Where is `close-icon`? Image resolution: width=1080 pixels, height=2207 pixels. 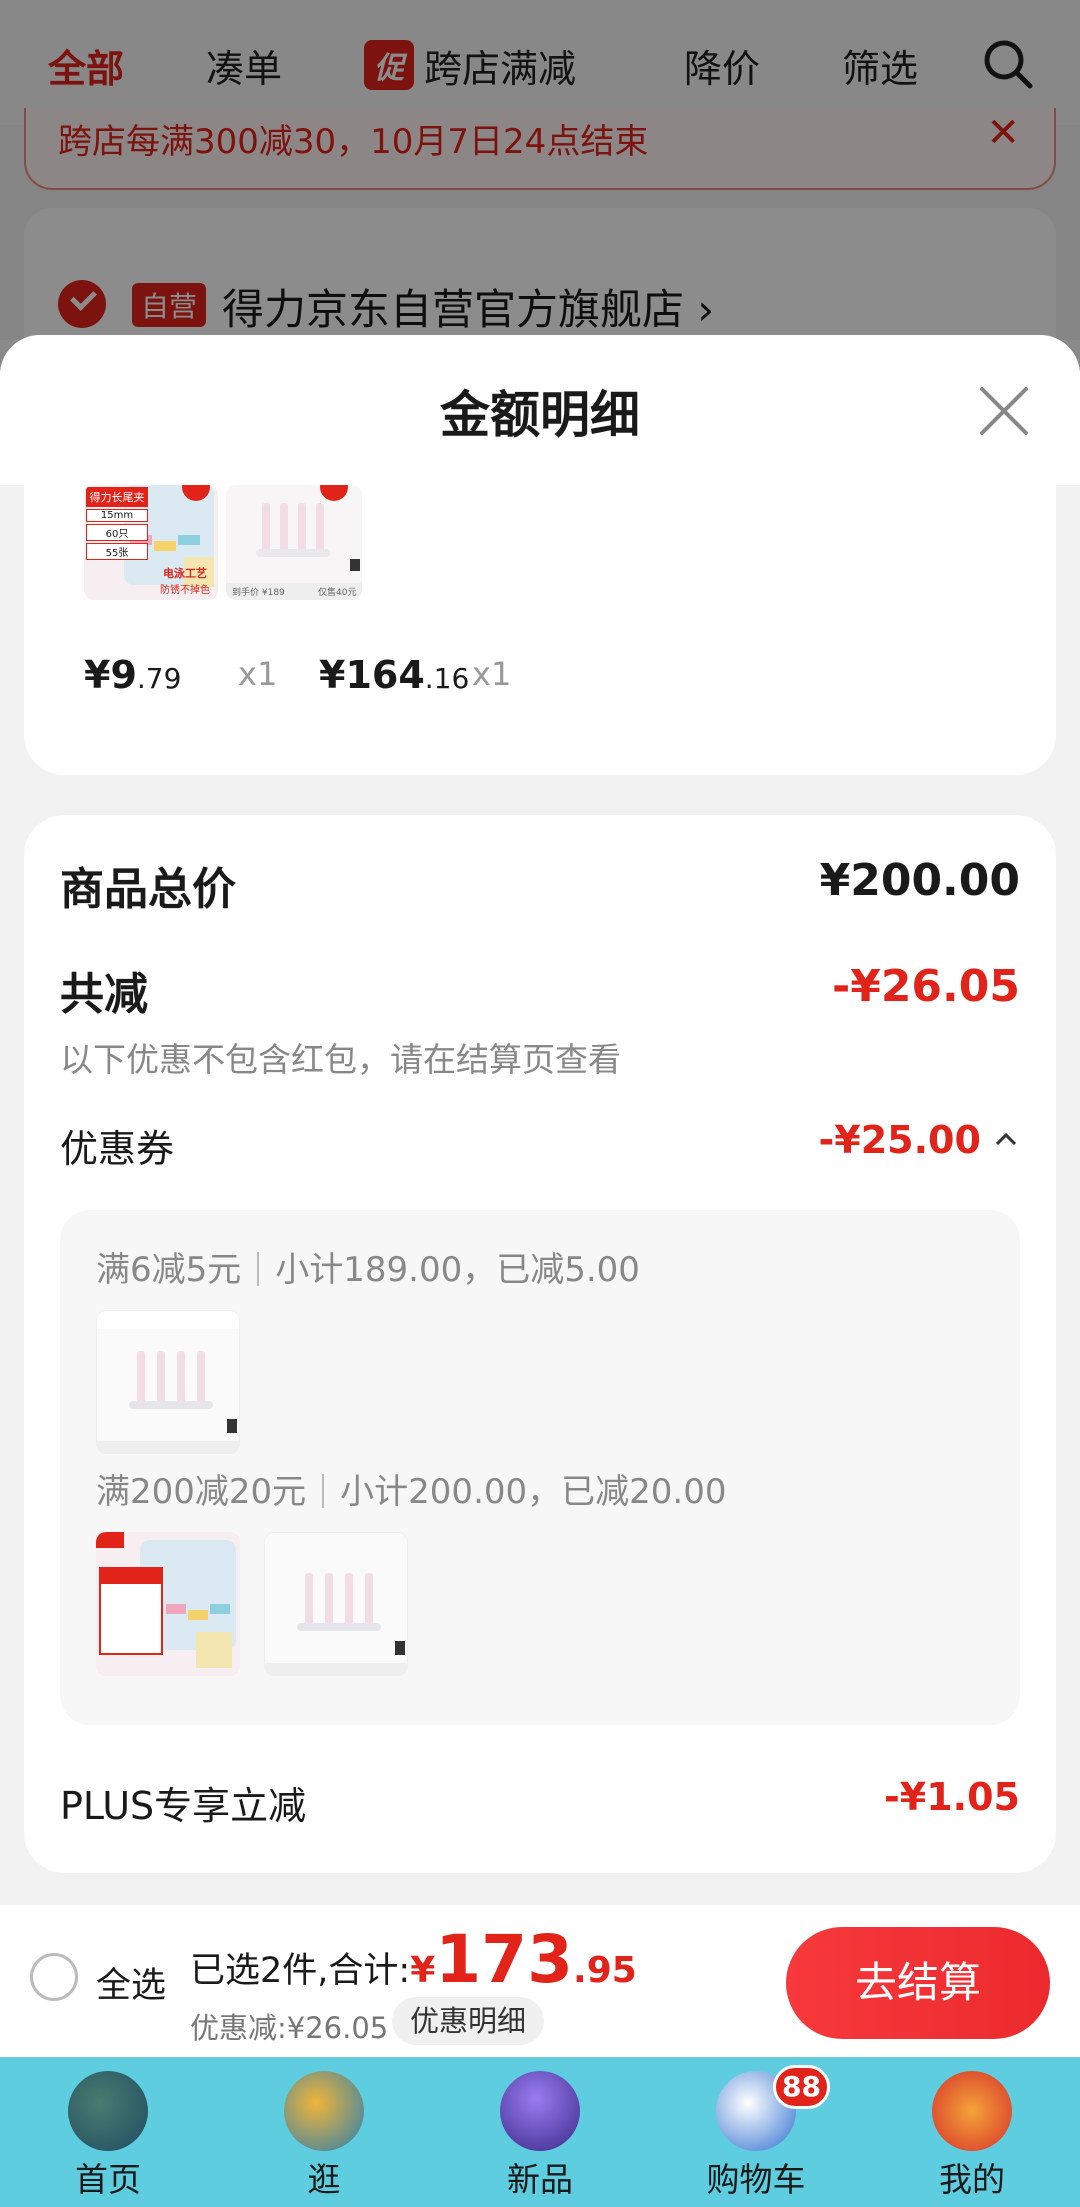 close-icon is located at coordinates (1004, 411).